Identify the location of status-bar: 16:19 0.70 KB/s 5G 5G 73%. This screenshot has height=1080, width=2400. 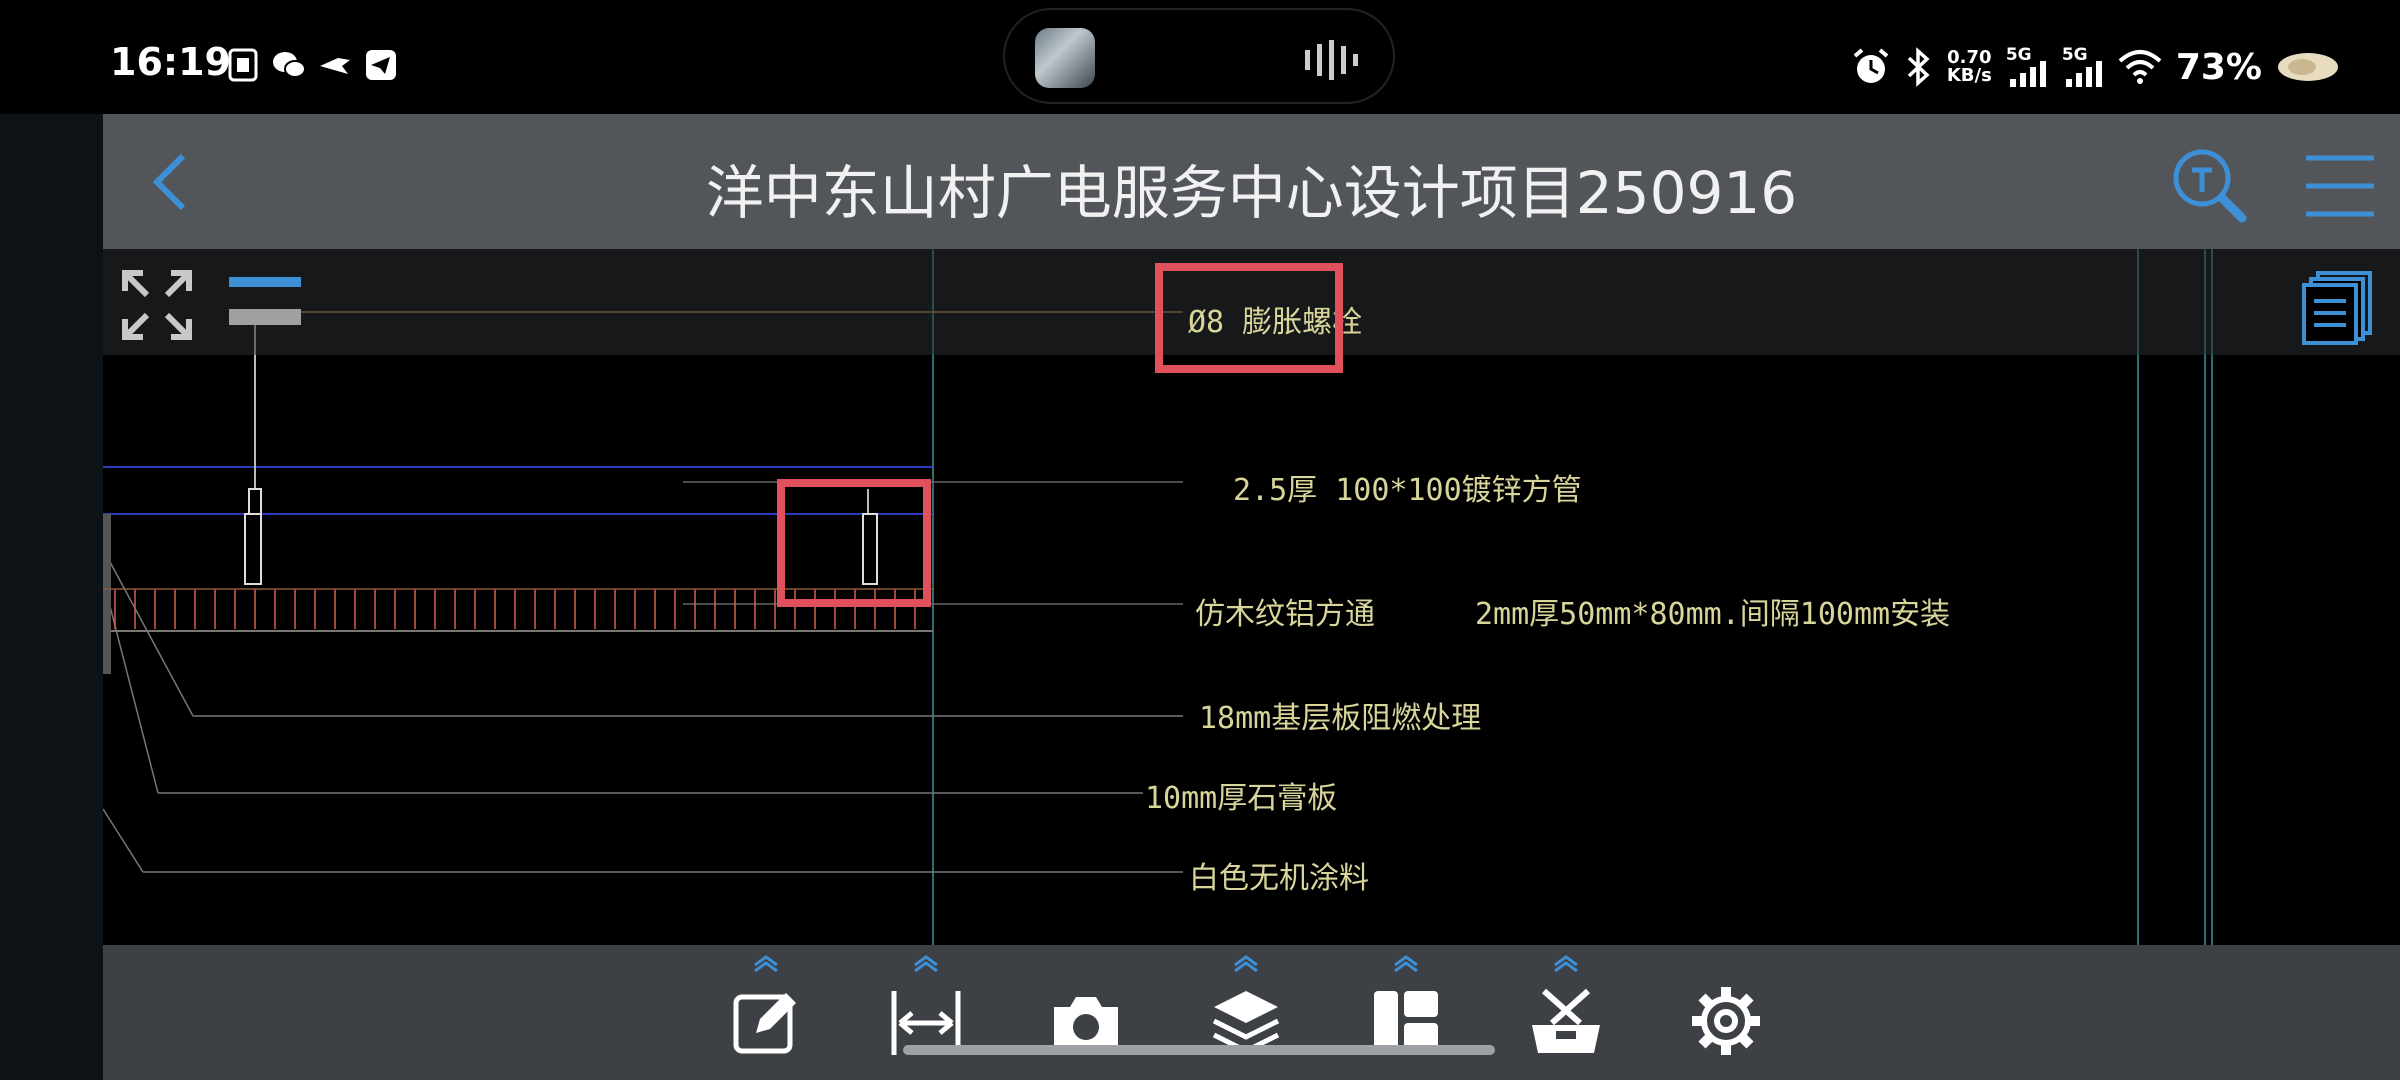
(1200, 57).